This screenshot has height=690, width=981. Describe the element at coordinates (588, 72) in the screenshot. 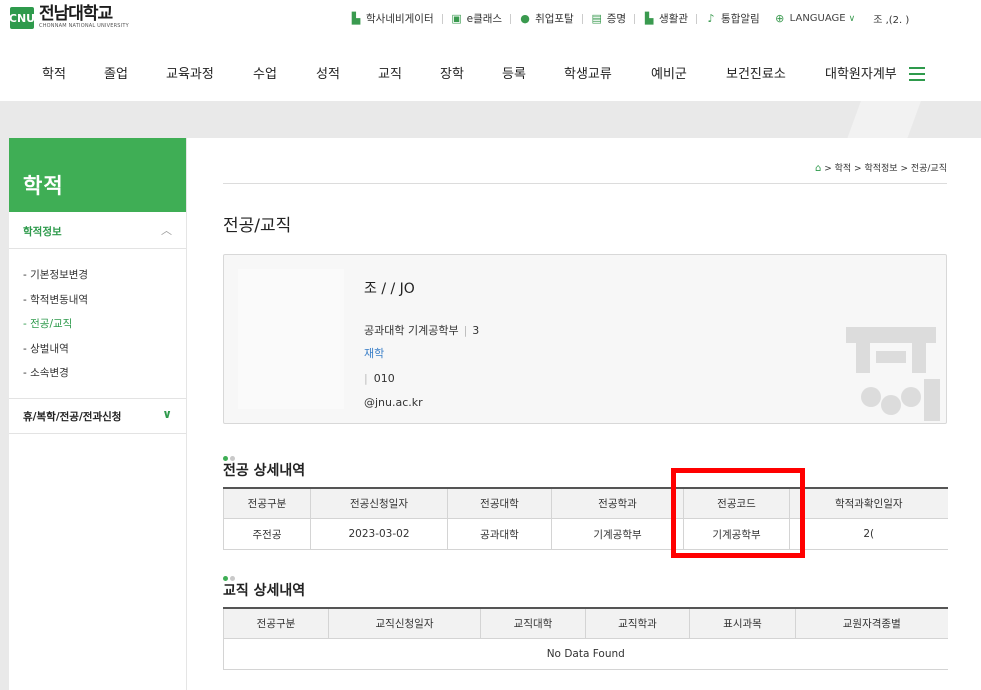

I see `nav-item-exchange: 학생교류` at that location.